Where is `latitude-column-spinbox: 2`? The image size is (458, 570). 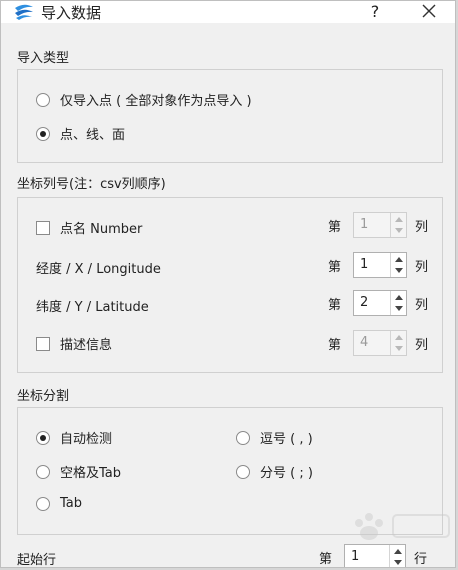 latitude-column-spinbox: 2 is located at coordinates (380, 303).